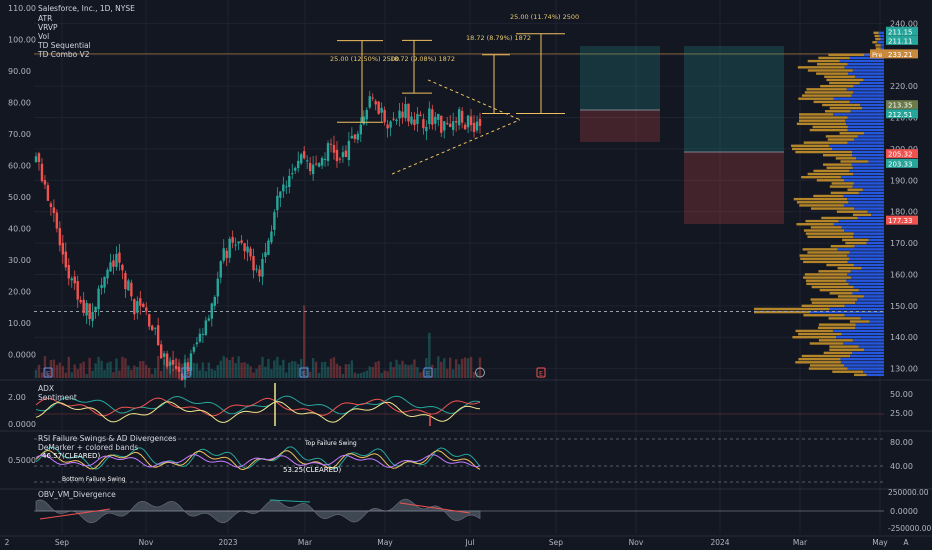 The width and height of the screenshot is (932, 550). I want to click on rsi-annotation: 46.57(CLEARED), so click(71, 456).